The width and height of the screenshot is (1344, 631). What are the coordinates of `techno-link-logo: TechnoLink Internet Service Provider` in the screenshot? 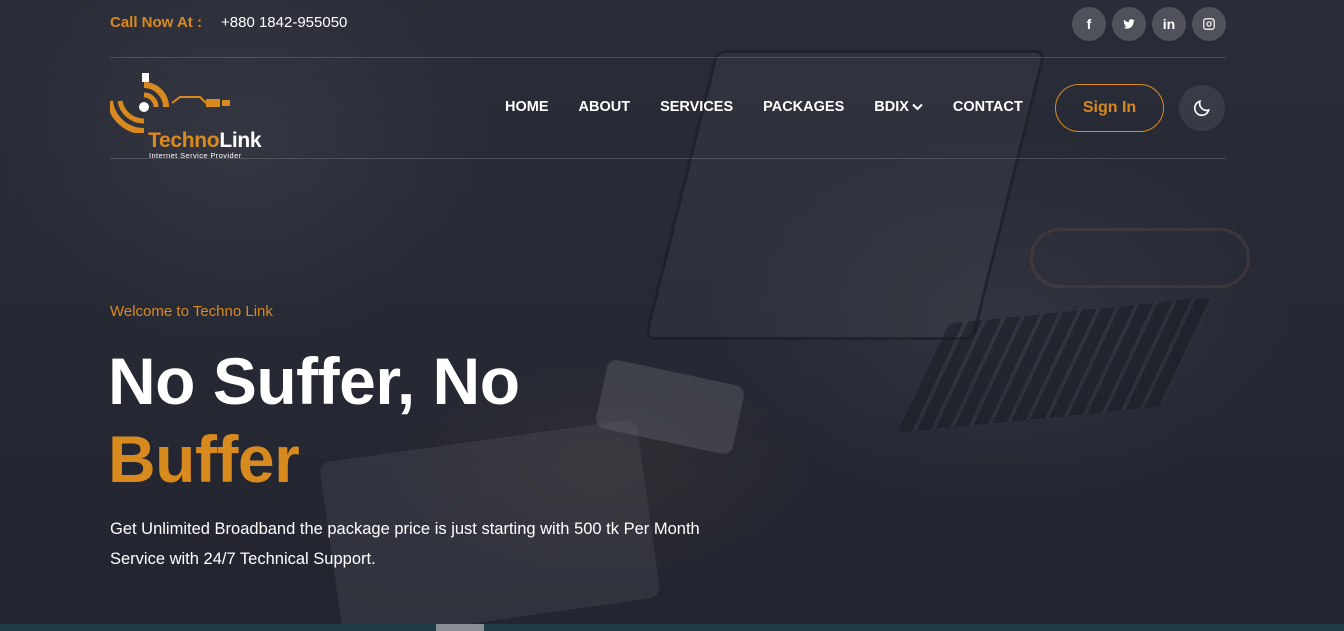 It's located at (195, 116).